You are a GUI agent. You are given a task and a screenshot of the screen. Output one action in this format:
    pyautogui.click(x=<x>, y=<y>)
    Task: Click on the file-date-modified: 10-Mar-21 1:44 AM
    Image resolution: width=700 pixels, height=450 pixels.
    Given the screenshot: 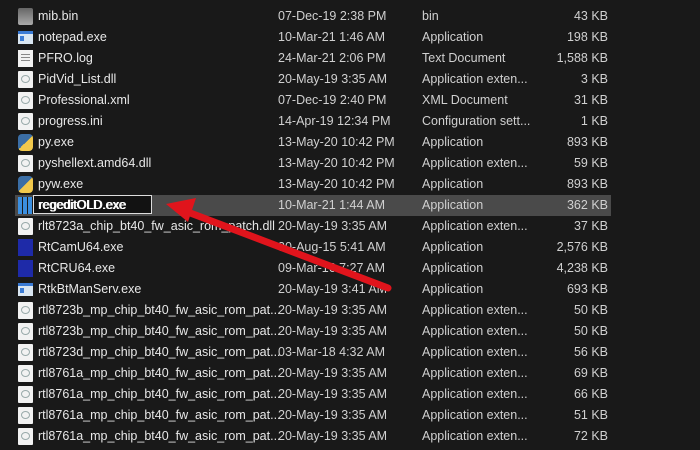 What is the action you would take?
    pyautogui.click(x=331, y=205)
    